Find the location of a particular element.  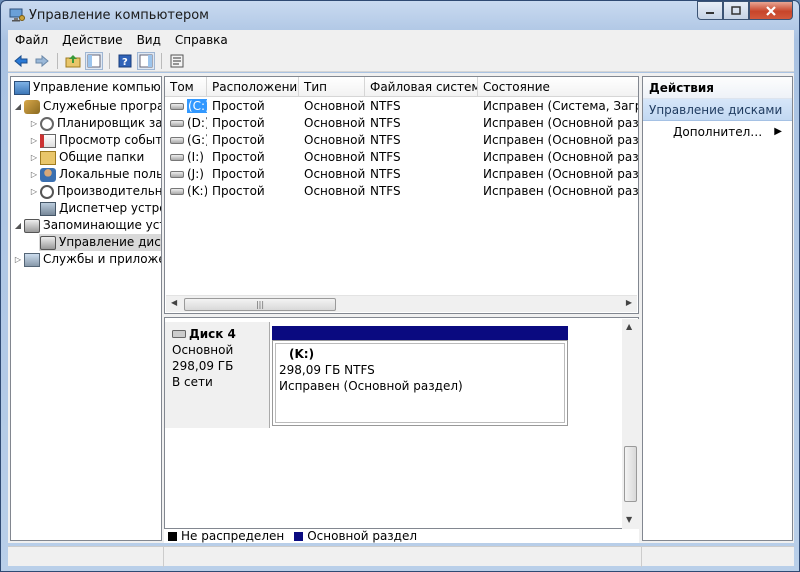

back-arrow-icon is located at coordinates (21, 60).